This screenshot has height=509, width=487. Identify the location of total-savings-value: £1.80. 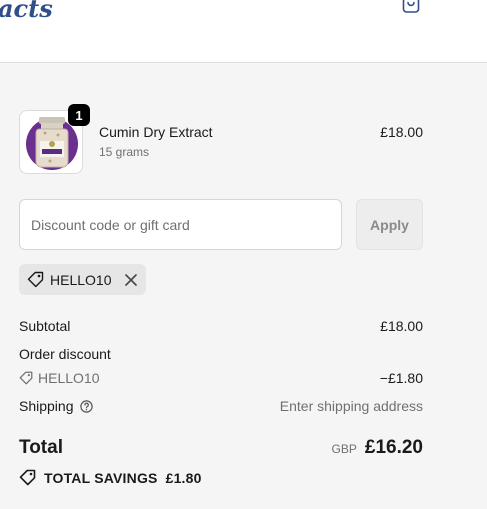
(183, 477).